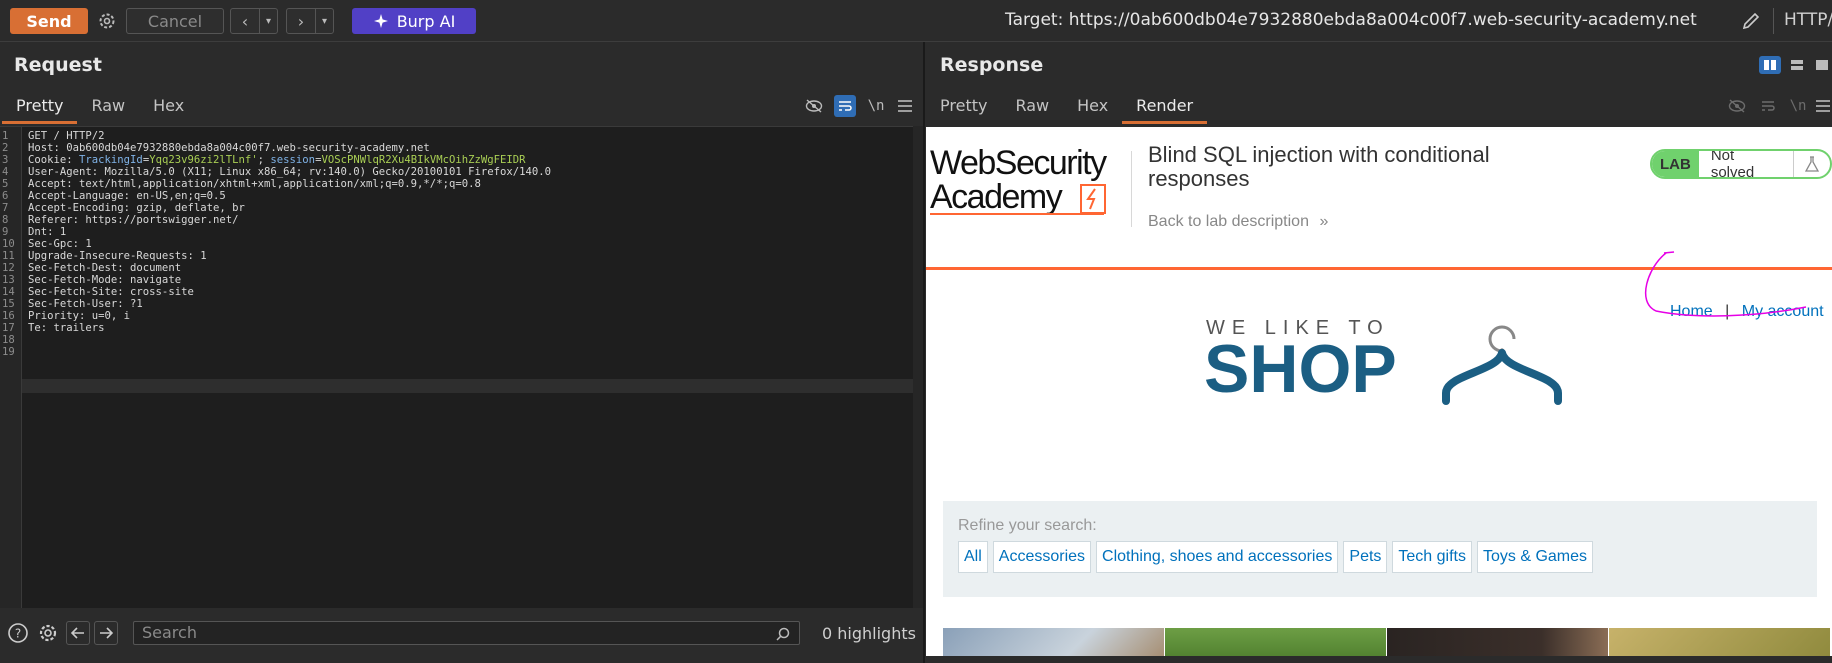 The image size is (1832, 663). Describe the element at coordinates (1502, 365) in the screenshot. I see `clothes-hanger-icon` at that location.